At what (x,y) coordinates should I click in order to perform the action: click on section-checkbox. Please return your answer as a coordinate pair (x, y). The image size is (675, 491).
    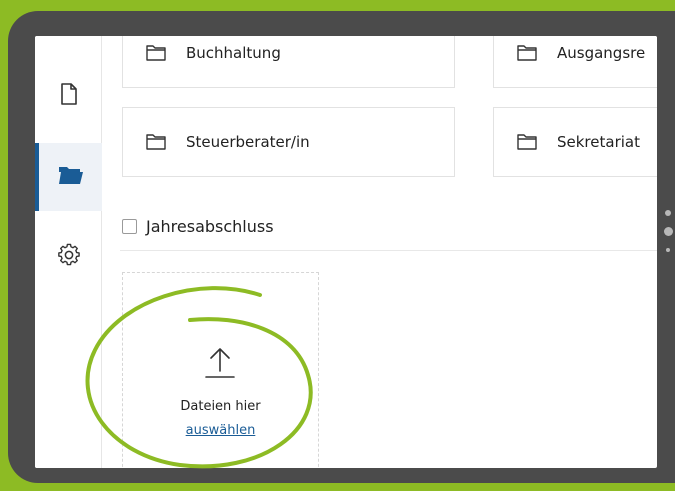
    Looking at the image, I should click on (129, 226).